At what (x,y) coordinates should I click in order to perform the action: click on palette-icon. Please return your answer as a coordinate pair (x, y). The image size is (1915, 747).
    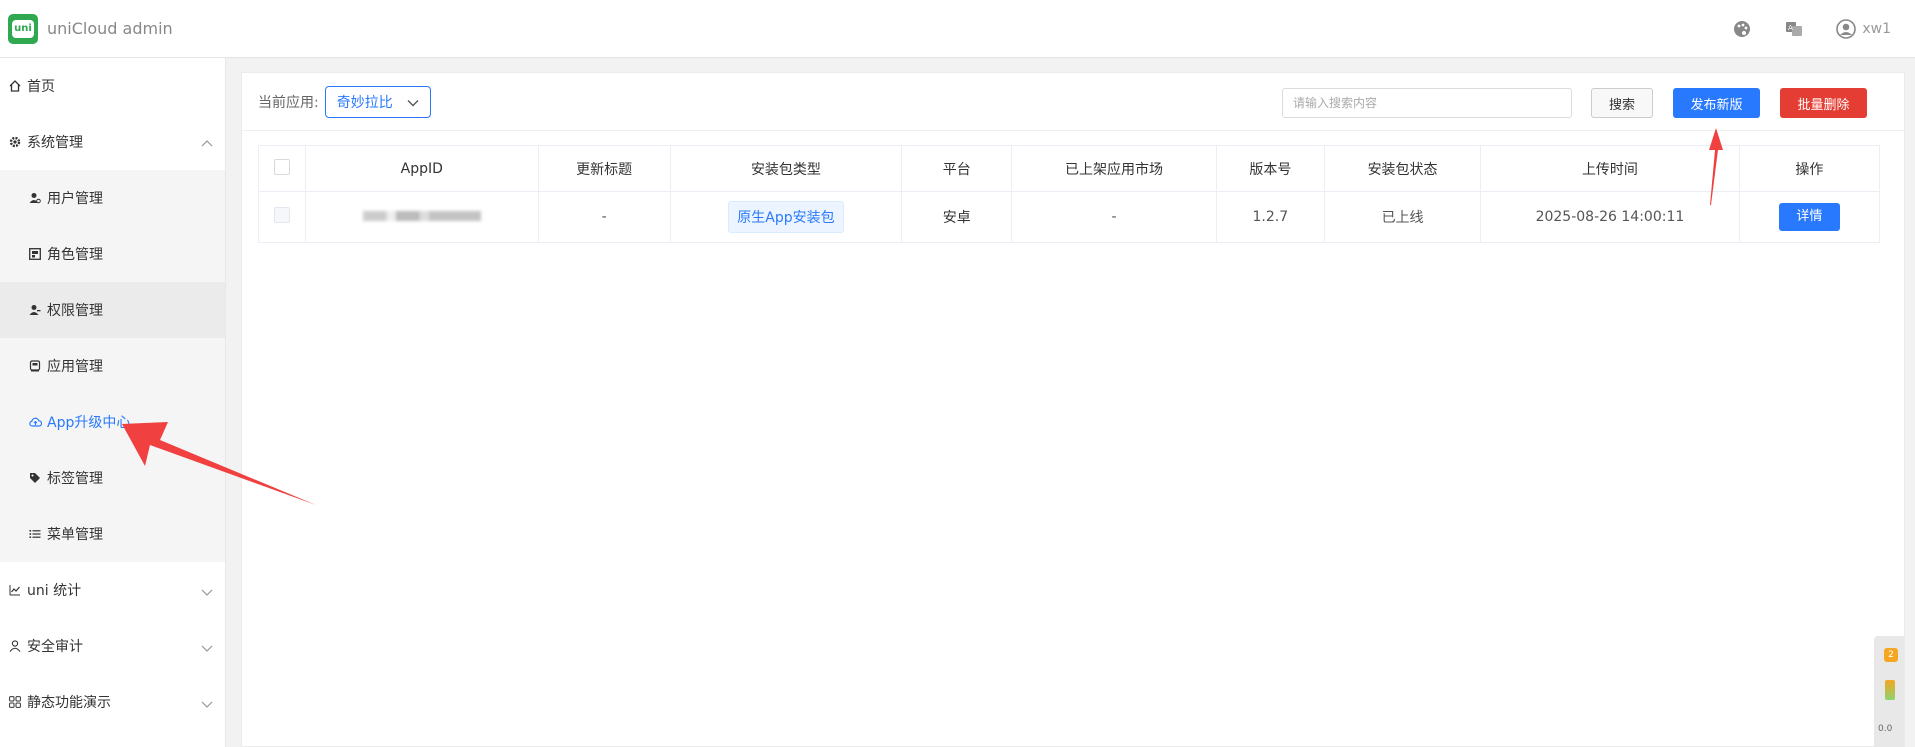
    Looking at the image, I should click on (1742, 29).